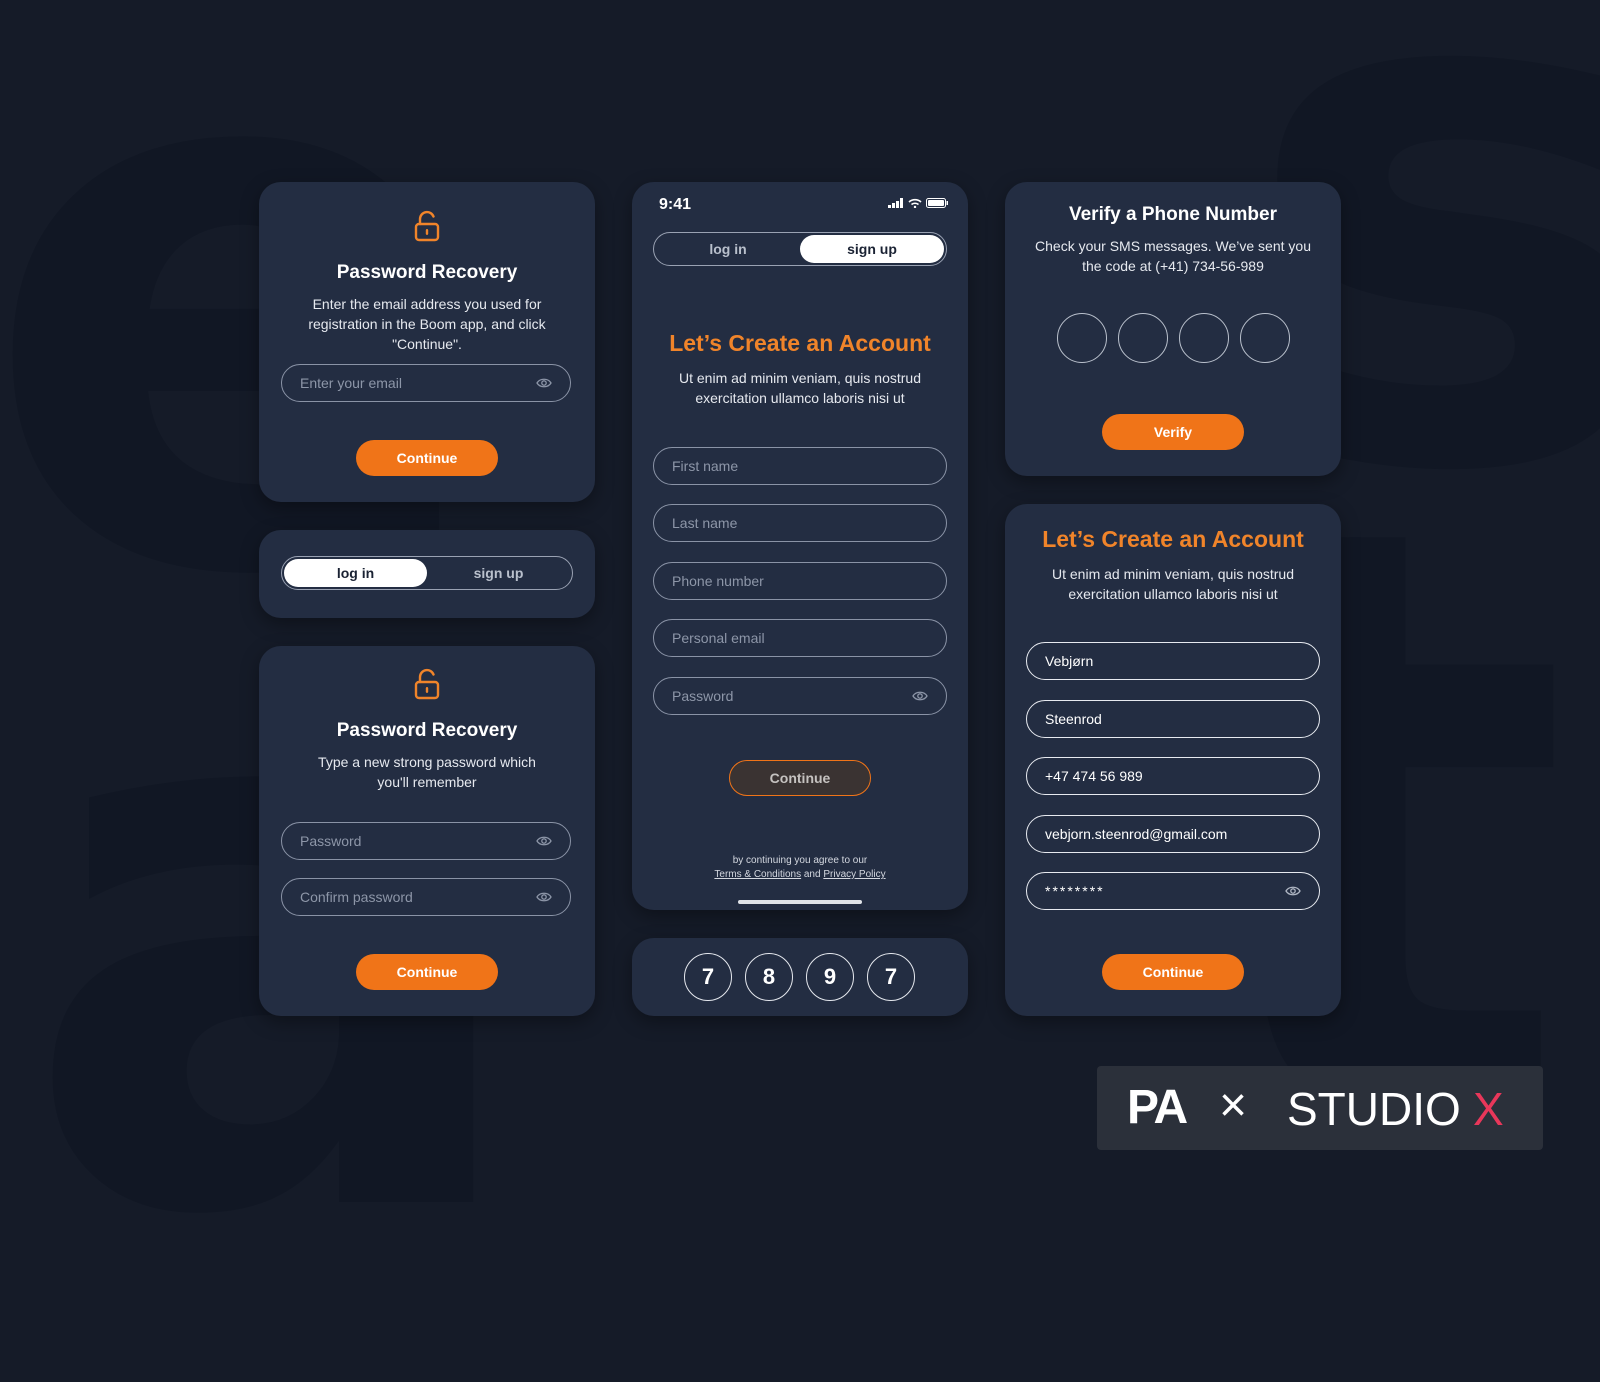  What do you see at coordinates (1173, 432) in the screenshot?
I see `verify-button: Verify` at bounding box center [1173, 432].